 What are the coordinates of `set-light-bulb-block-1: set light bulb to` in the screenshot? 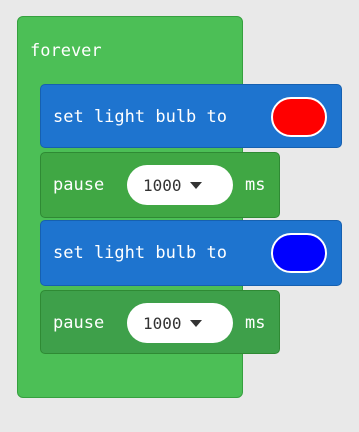 It's located at (191, 116).